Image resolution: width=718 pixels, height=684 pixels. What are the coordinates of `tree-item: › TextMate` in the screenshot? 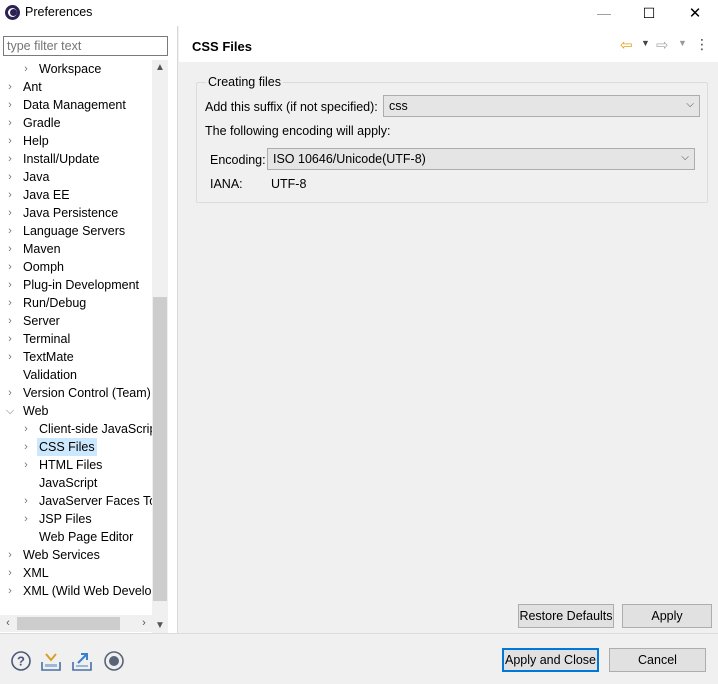 It's located at (76, 357).